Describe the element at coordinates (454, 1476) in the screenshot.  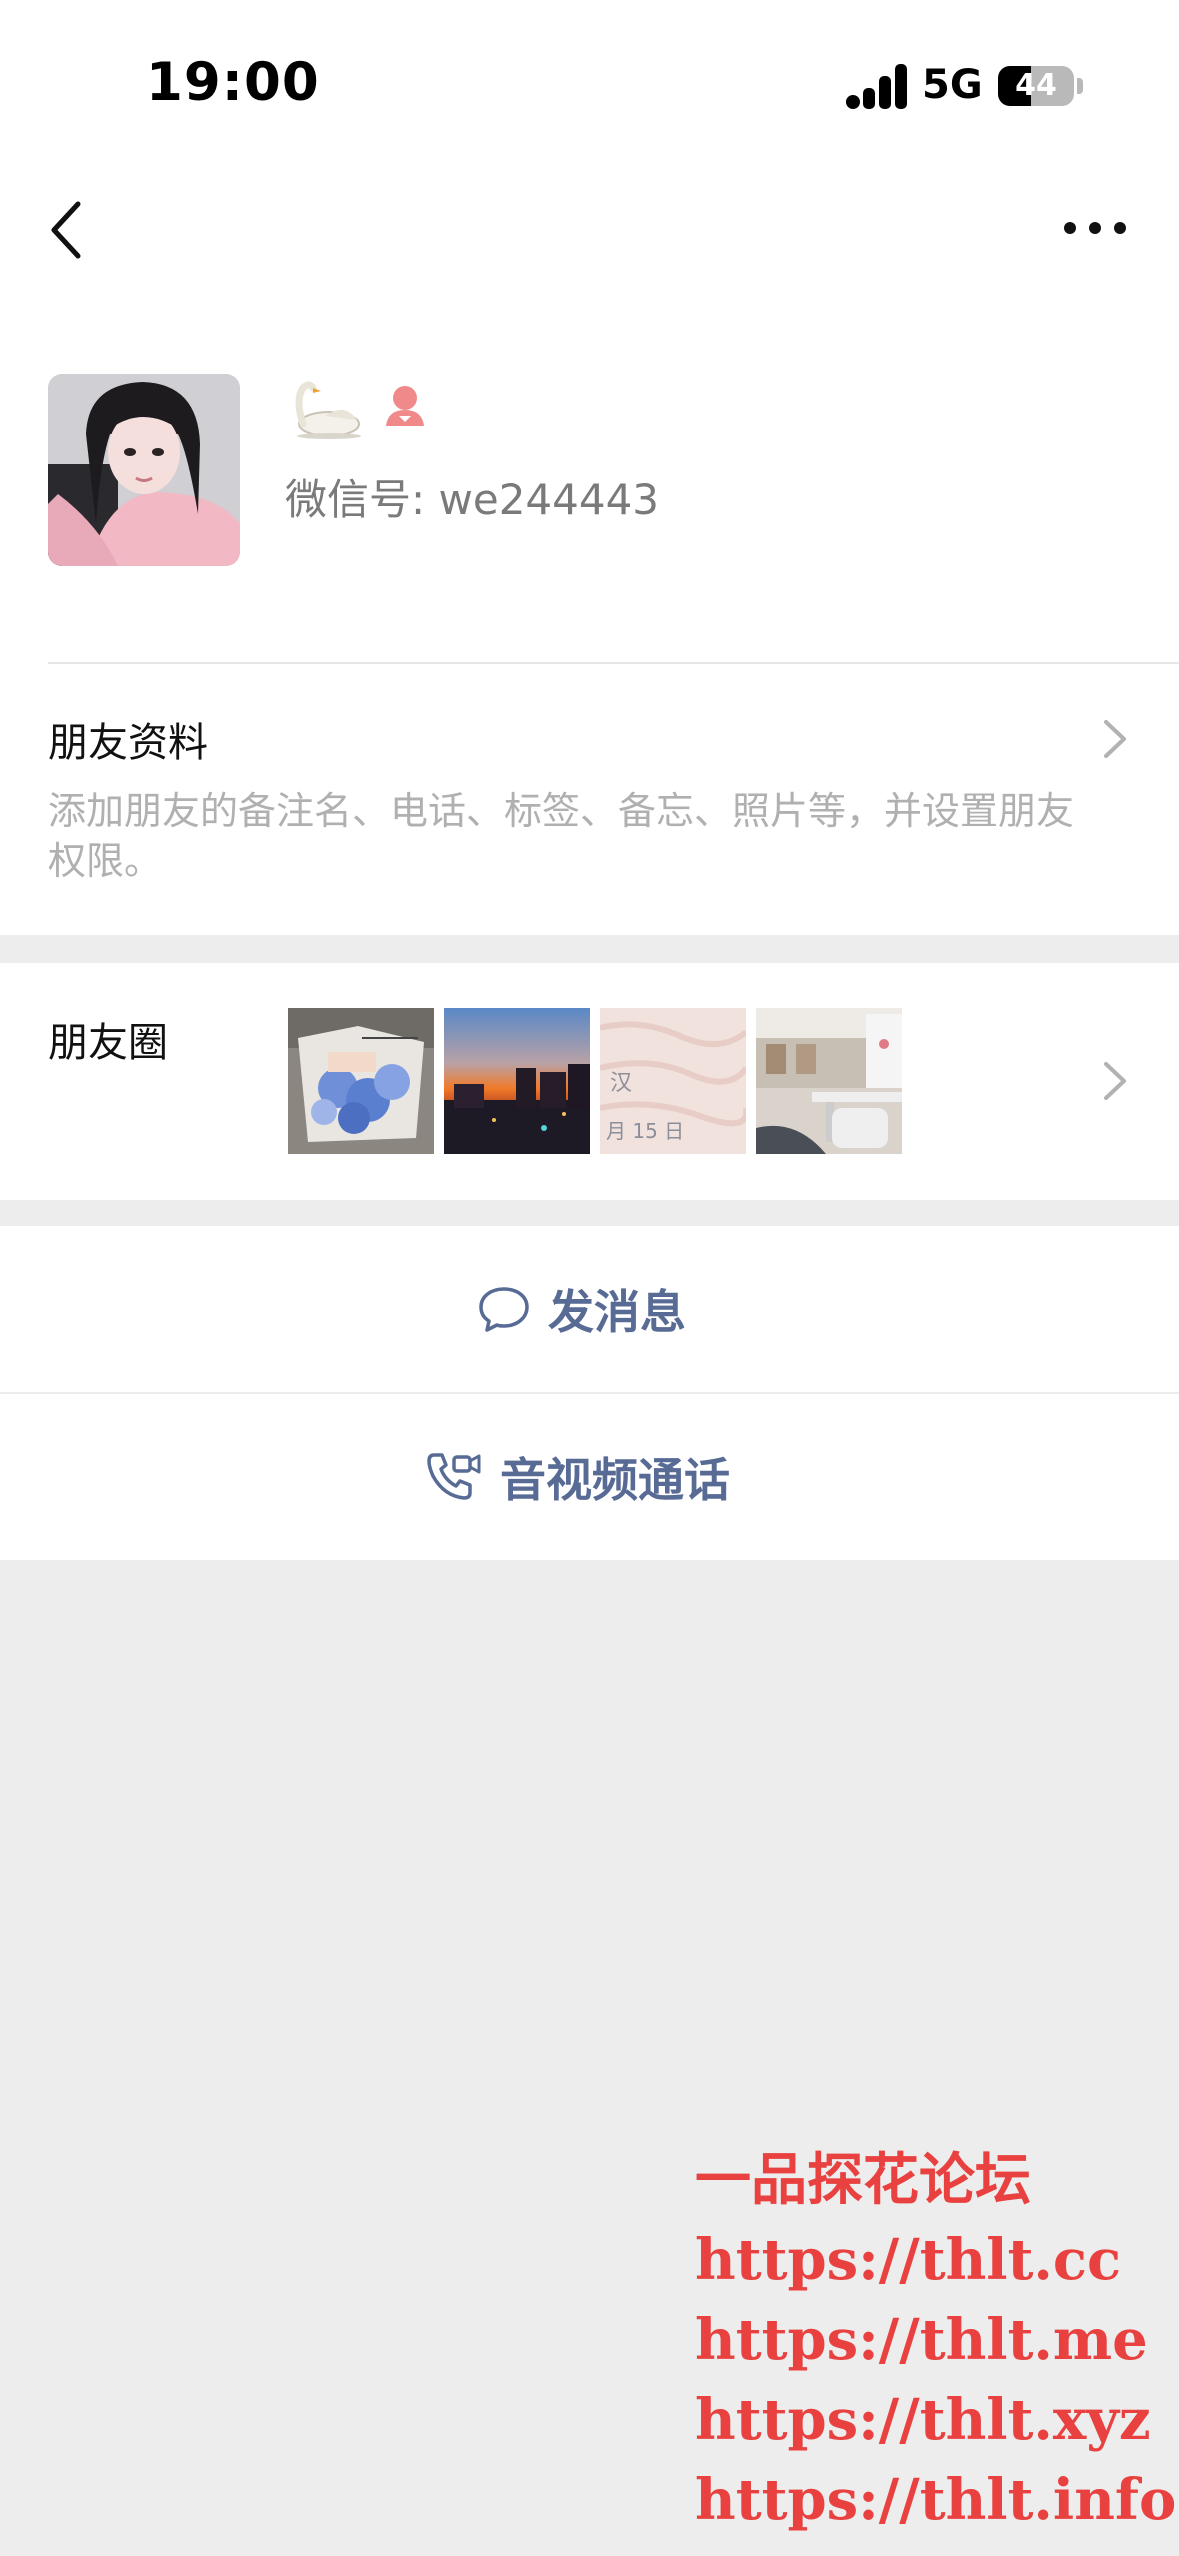
I see `phone-video-icon` at that location.